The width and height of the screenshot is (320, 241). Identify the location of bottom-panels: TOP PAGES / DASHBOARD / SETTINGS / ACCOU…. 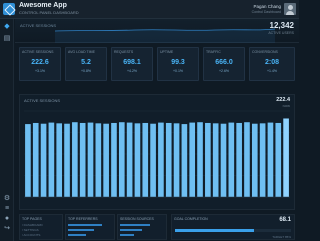
(157, 227).